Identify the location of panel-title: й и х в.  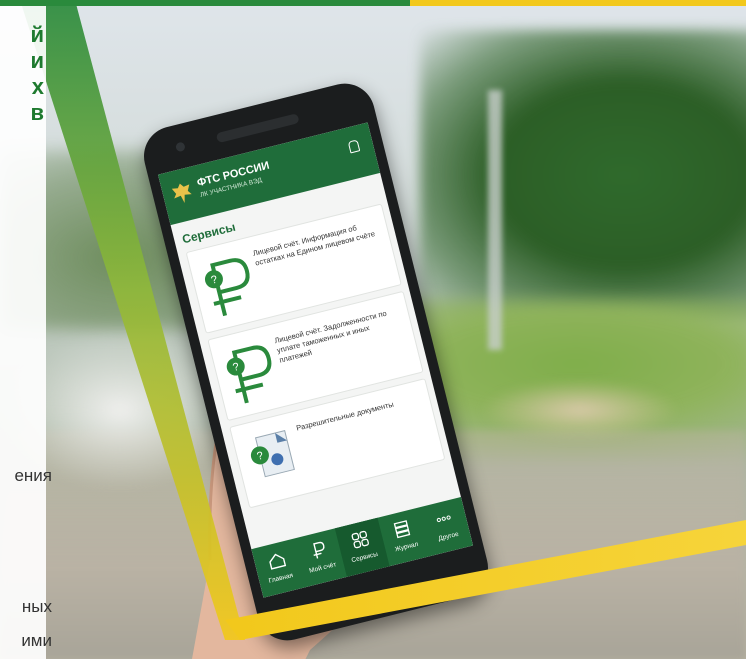
(22, 74).